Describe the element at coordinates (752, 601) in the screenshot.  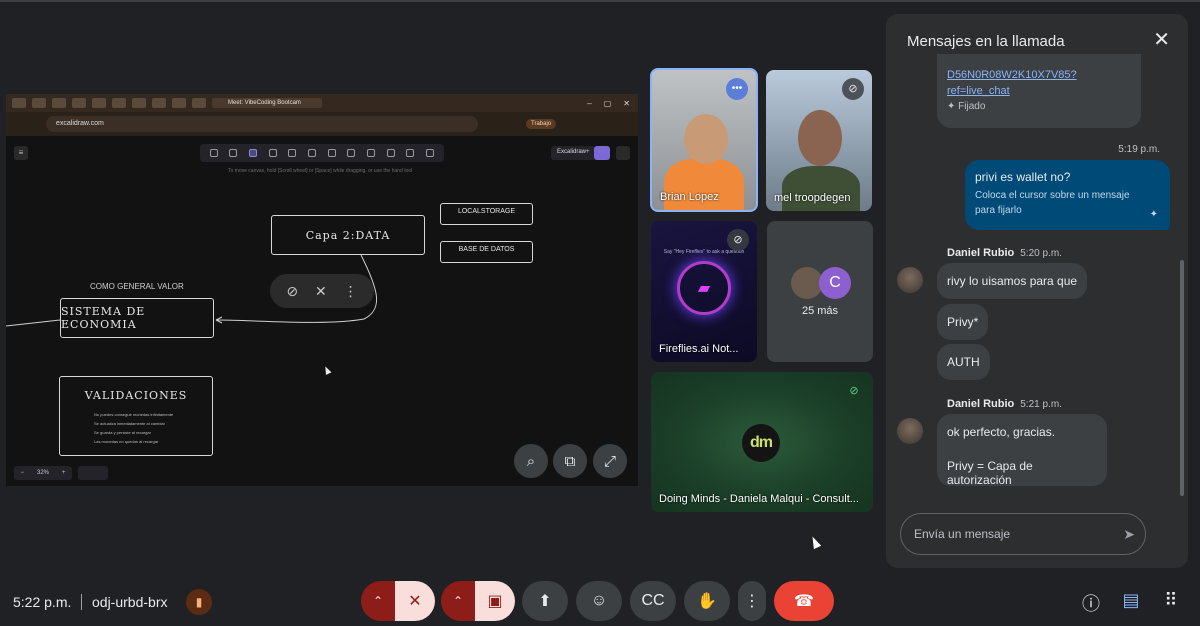
I see `more-options-button: ⋮` at that location.